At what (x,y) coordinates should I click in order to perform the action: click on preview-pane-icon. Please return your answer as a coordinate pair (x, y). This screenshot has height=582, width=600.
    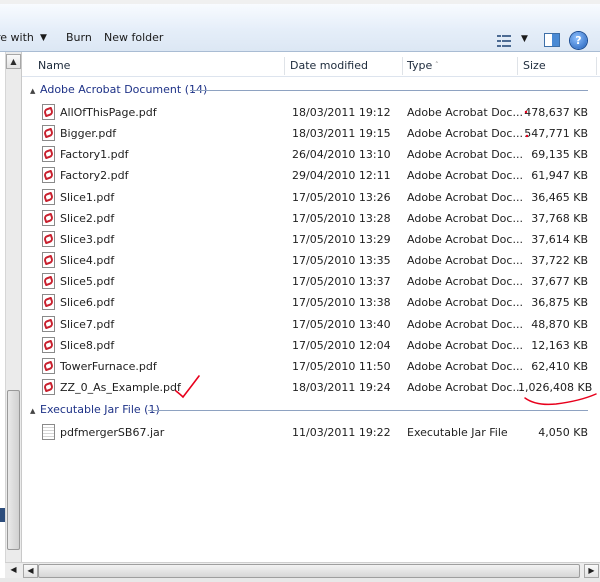
    Looking at the image, I should click on (552, 40).